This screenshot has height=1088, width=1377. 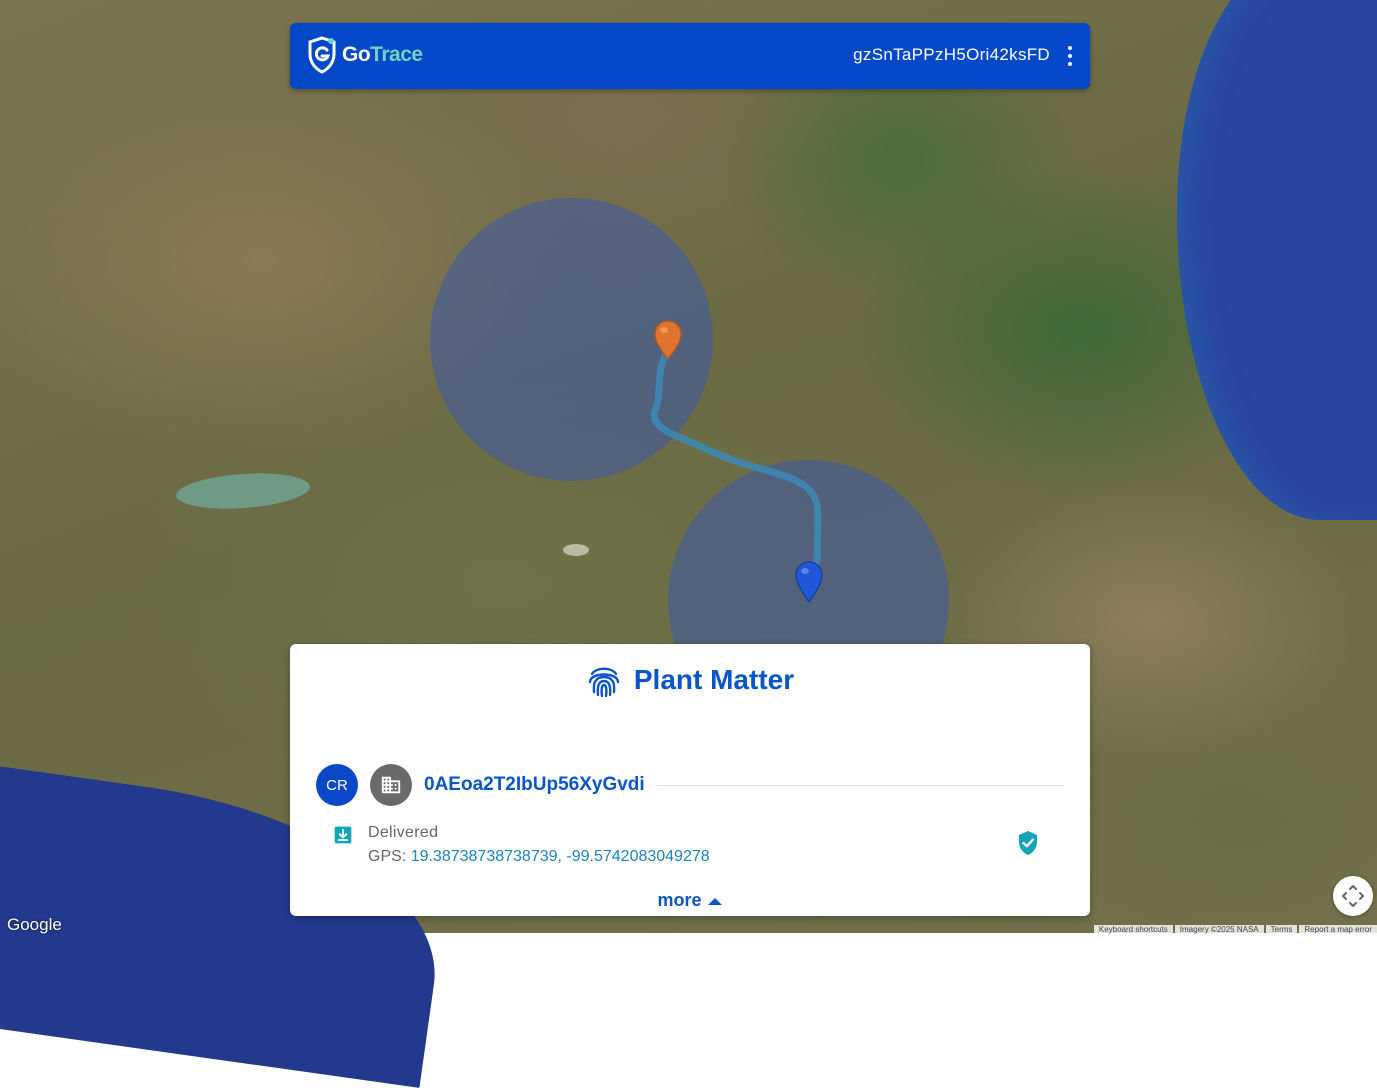 I want to click on logo-text-go: Go, so click(x=356, y=54).